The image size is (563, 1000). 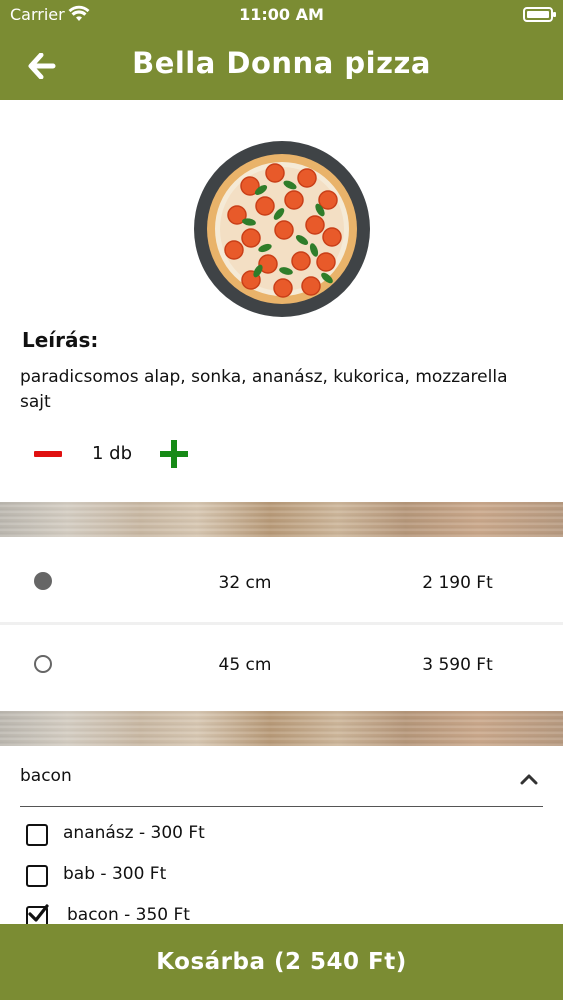 I want to click on add-to-cart-button: Kosárba (2 540 Ft), so click(x=281, y=962).